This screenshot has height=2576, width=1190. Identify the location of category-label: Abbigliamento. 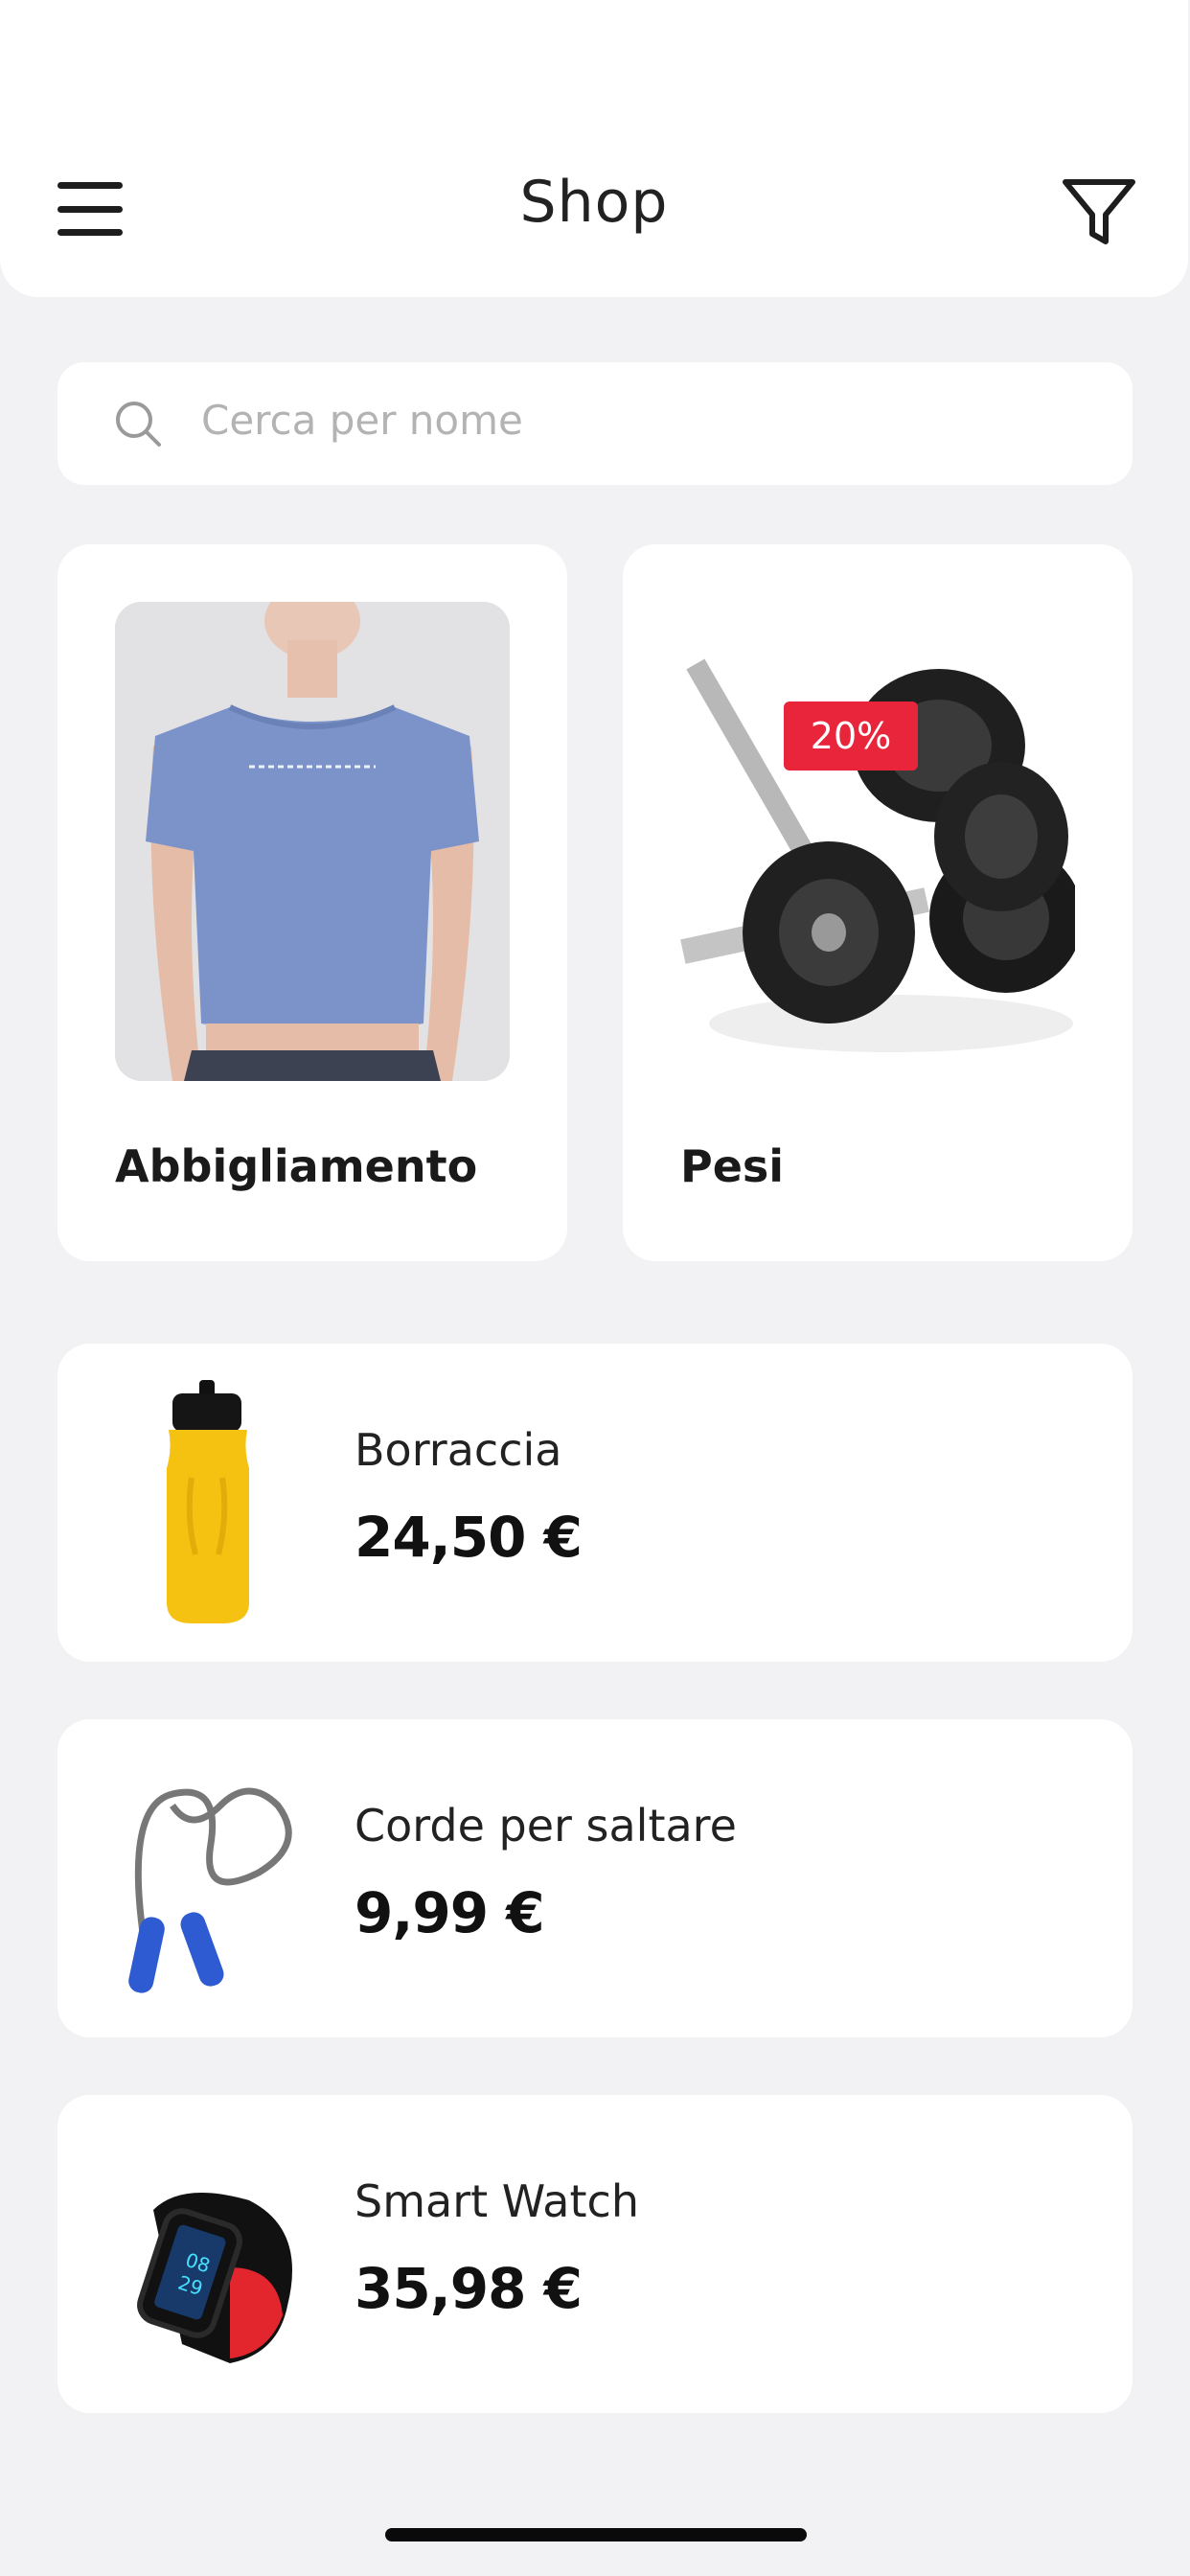
(296, 1166).